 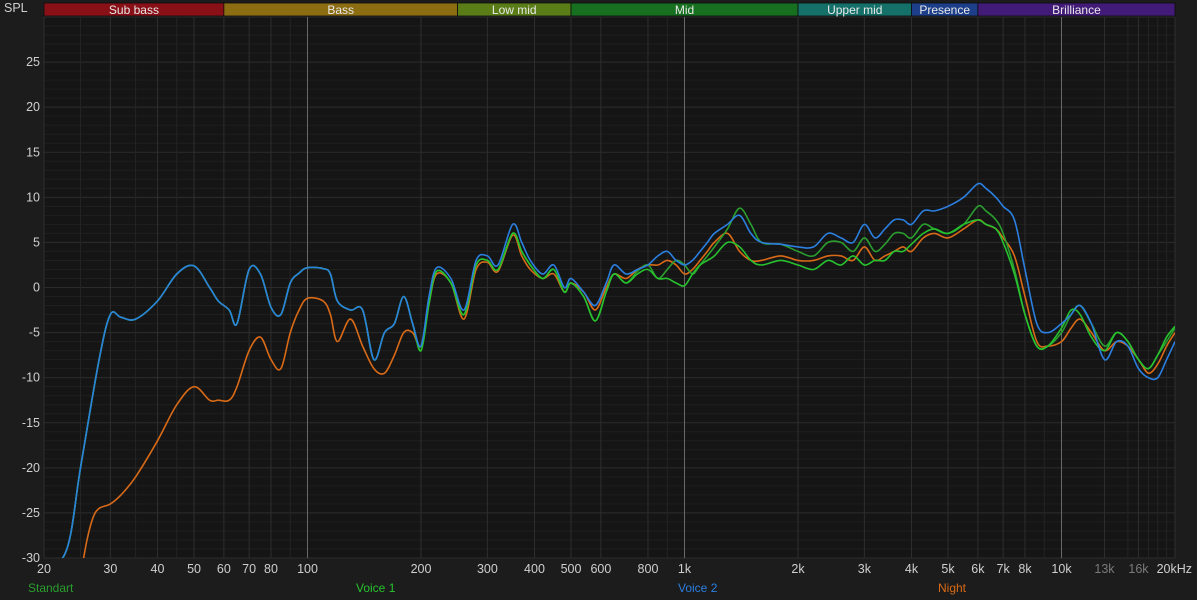 What do you see at coordinates (912, 569) in the screenshot?
I see `x-tick-label: 4k` at bounding box center [912, 569].